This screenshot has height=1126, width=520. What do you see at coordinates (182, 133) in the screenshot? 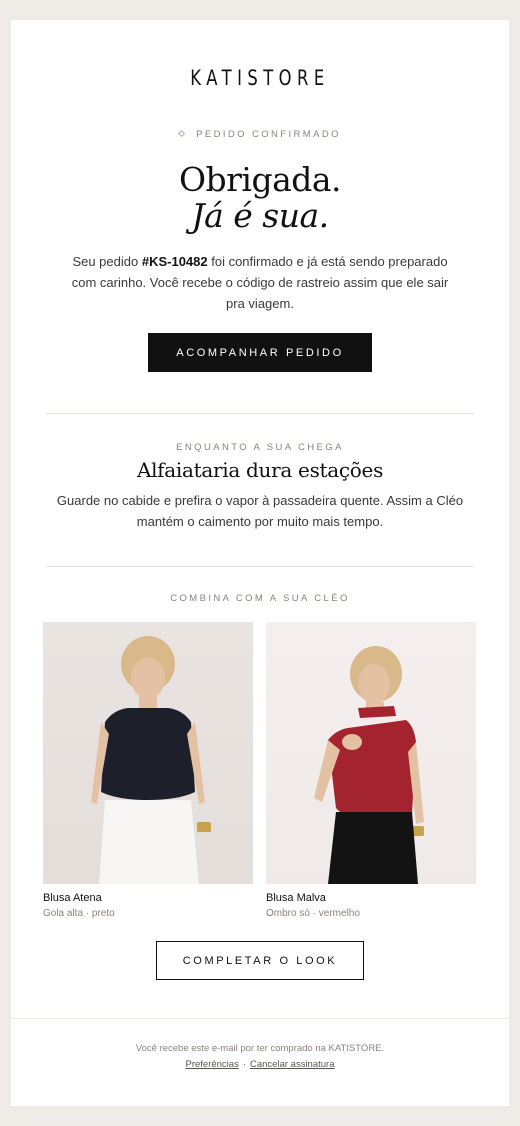
I see `diamond-icon` at bounding box center [182, 133].